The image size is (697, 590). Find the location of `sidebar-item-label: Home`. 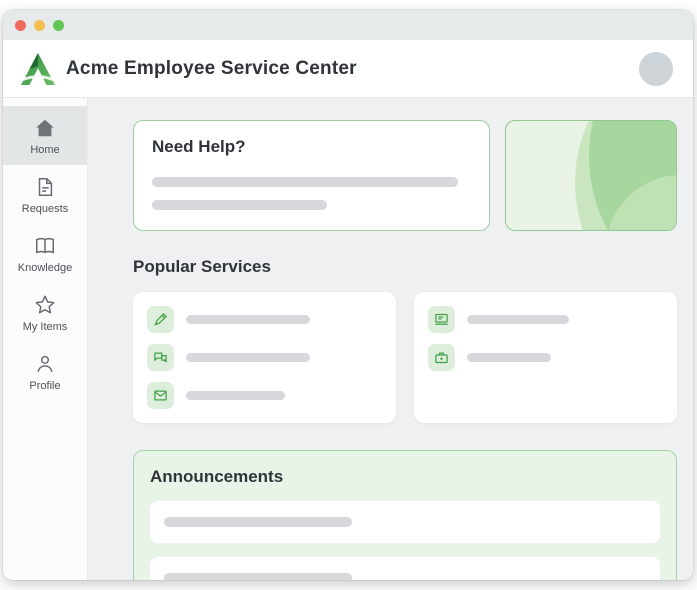

sidebar-item-label: Home is located at coordinates (45, 150).